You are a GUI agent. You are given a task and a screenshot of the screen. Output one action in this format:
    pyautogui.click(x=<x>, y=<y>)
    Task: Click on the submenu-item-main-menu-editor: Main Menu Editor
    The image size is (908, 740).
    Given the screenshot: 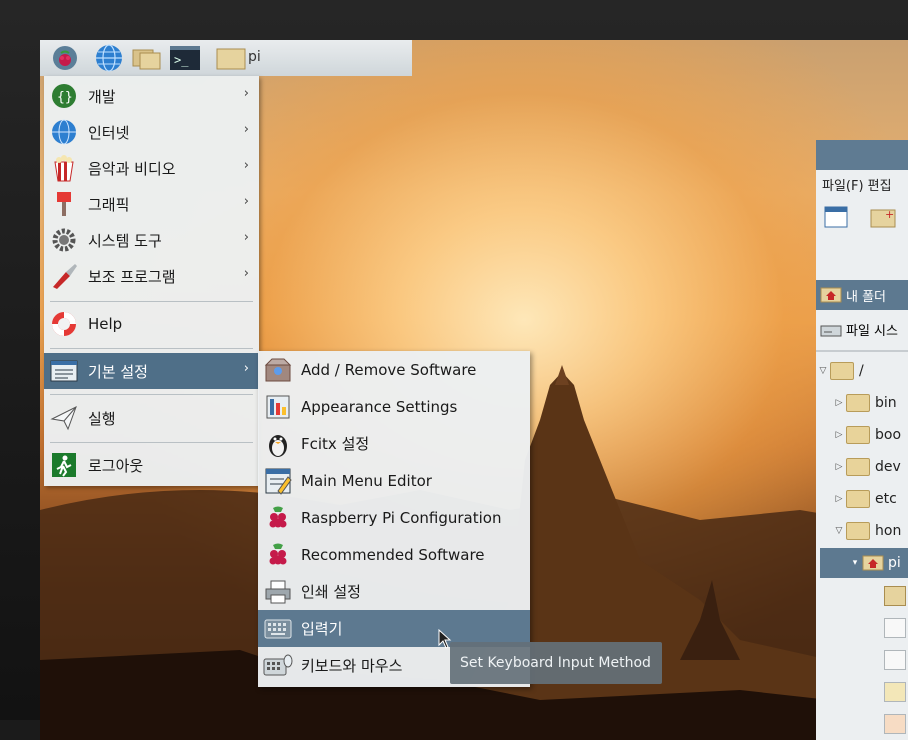 What is the action you would take?
    pyautogui.click(x=394, y=480)
    